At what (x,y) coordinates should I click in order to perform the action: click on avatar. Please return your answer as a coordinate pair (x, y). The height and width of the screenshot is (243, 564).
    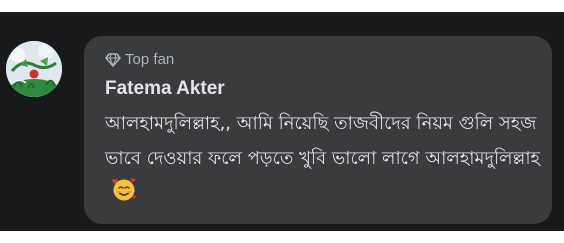
    Looking at the image, I should click on (34, 69).